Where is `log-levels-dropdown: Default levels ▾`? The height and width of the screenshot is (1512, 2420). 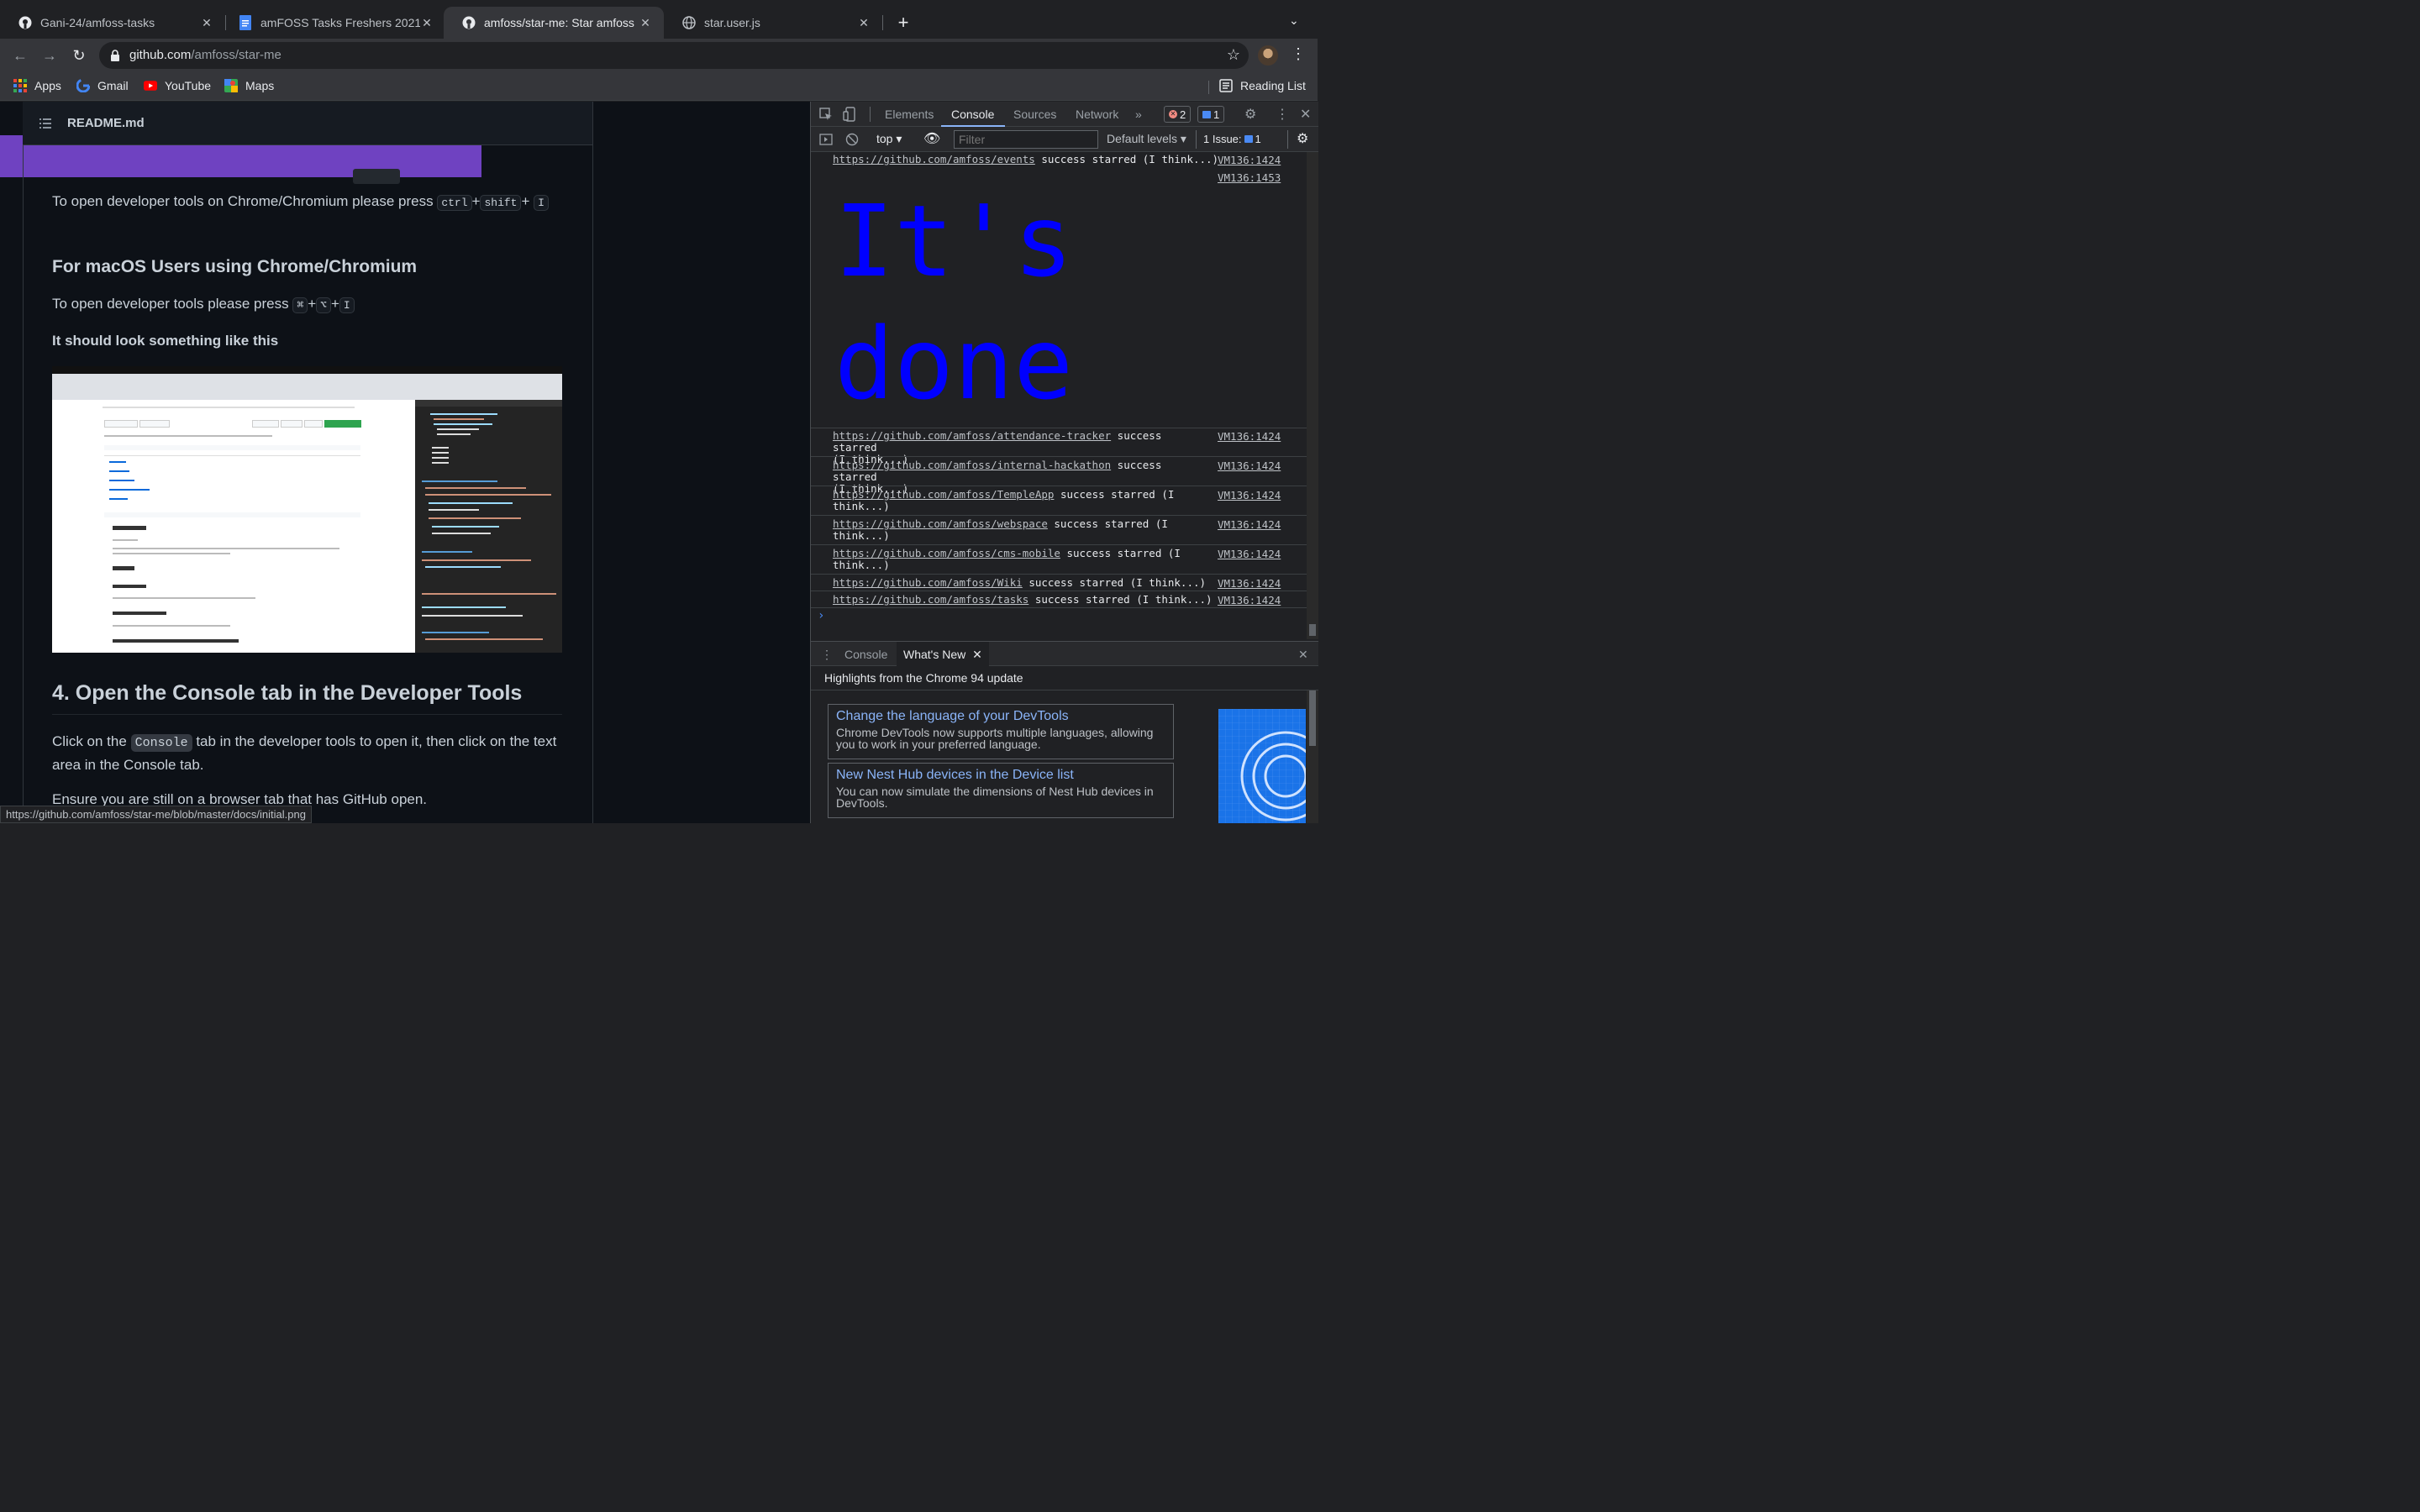 log-levels-dropdown: Default levels ▾ is located at coordinates (1146, 139).